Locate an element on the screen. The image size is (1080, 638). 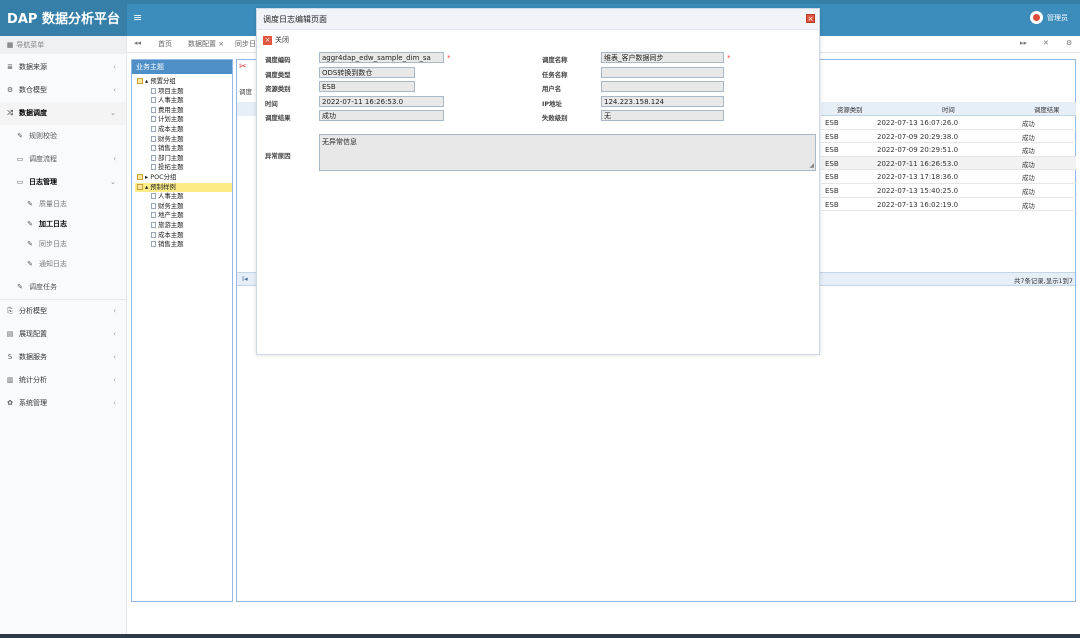
table-row: ESB 2022-07-11 16:26:53.0 成功 is located at coordinates (948, 163).